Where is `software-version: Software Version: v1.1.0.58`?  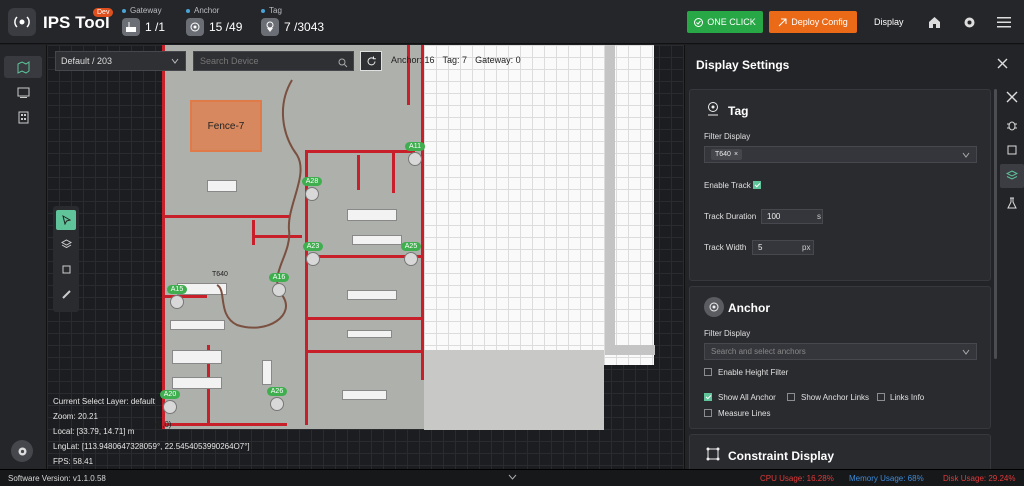
software-version: Software Version: v1.1.0.58 is located at coordinates (57, 478).